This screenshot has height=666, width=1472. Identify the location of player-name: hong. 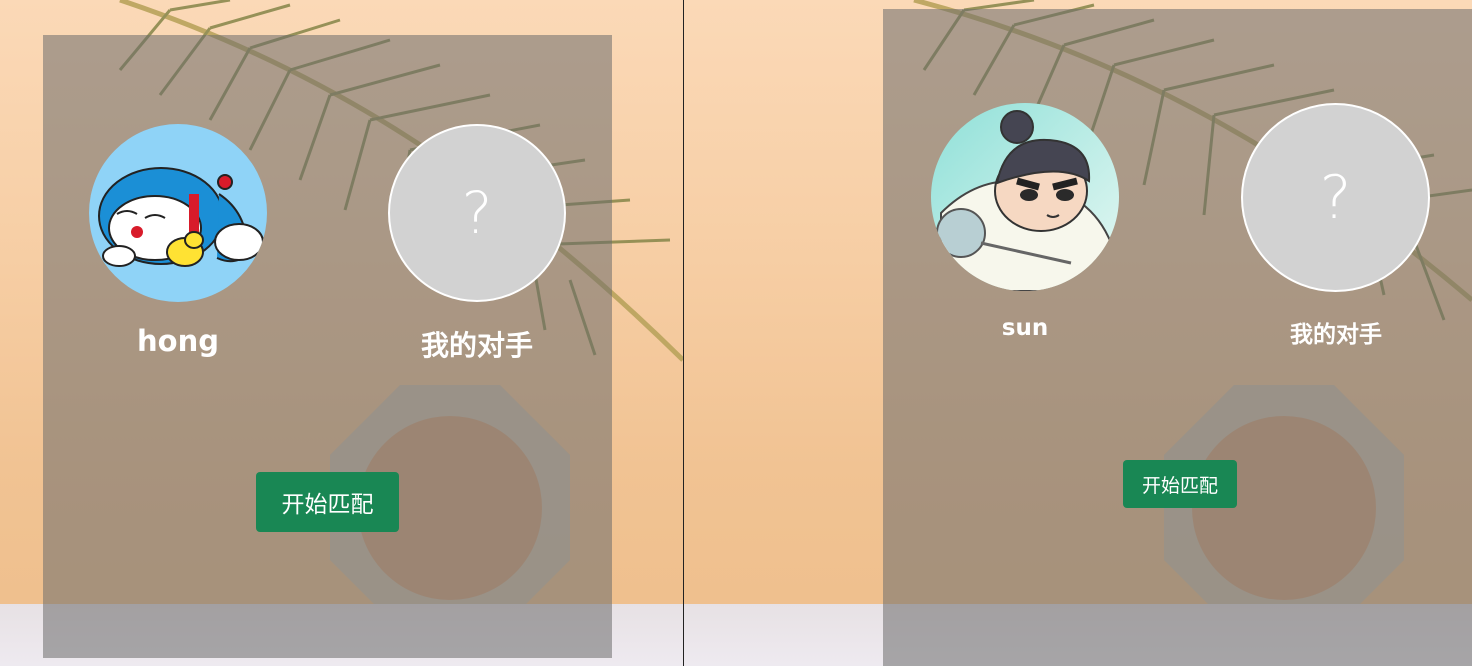
(178, 341).